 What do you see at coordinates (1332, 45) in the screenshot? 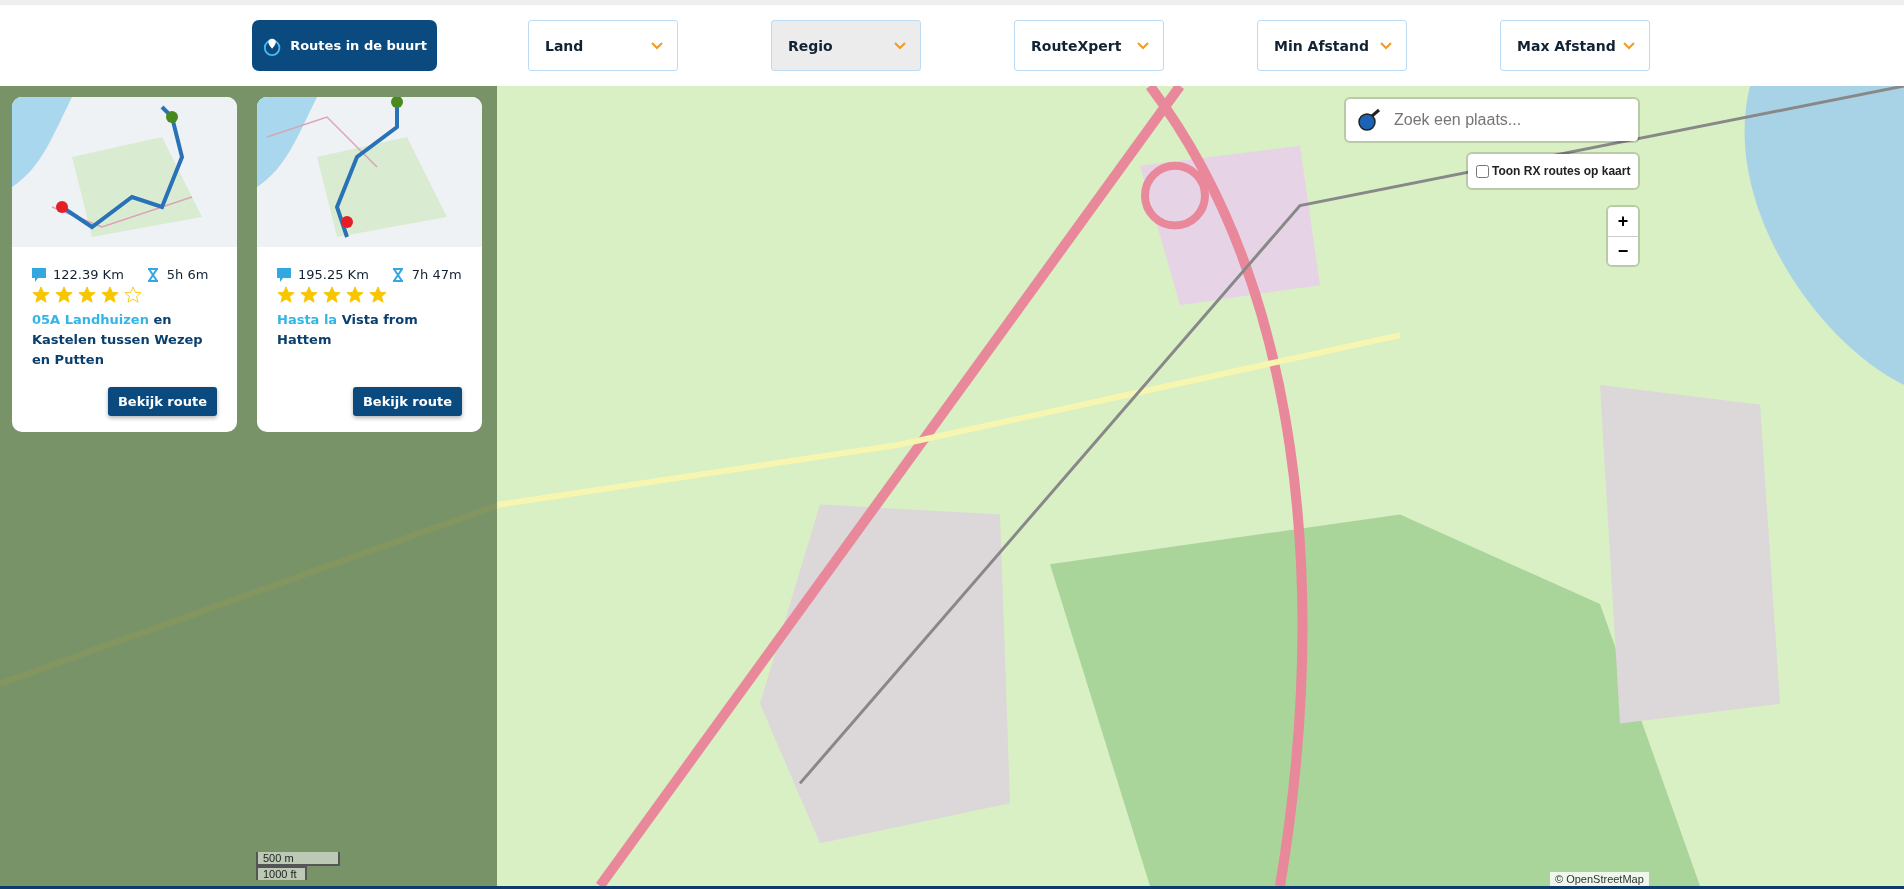
I see `filter-dropdown: Min Afstand` at bounding box center [1332, 45].